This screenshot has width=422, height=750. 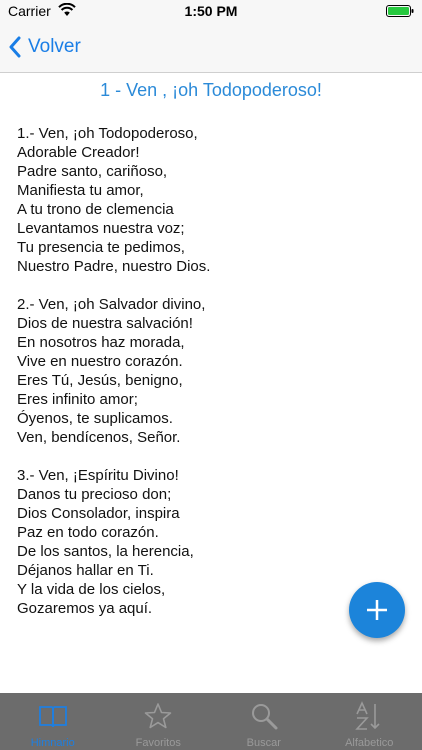 I want to click on book-icon, so click(x=52, y=717).